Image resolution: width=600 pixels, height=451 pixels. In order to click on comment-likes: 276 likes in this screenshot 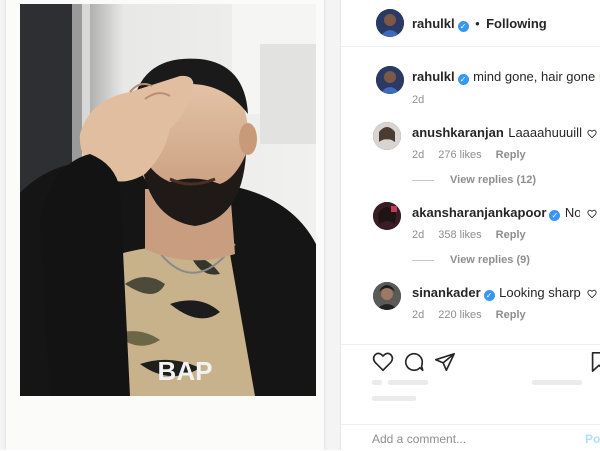, I will do `click(459, 155)`.